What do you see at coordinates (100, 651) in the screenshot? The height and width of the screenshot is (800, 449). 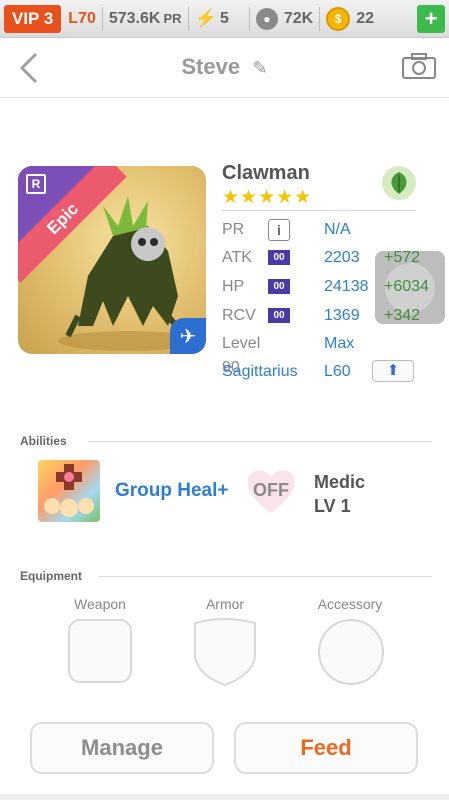 I see `weapon-slot` at bounding box center [100, 651].